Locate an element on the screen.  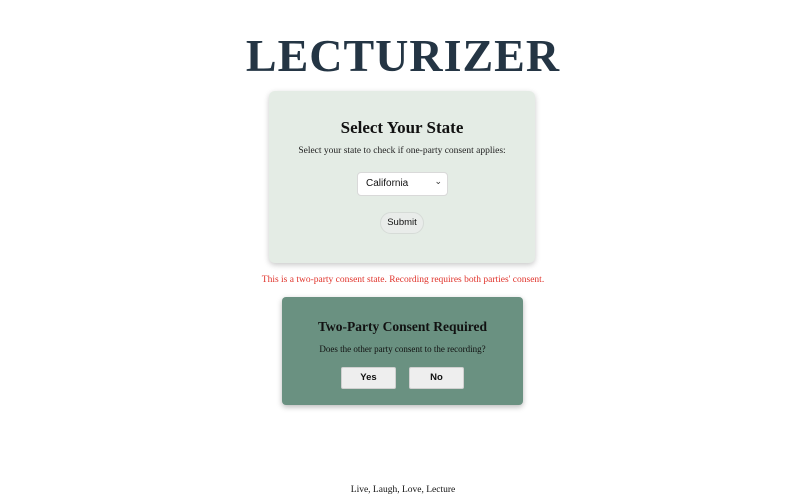
no-button: No is located at coordinates (436, 378).